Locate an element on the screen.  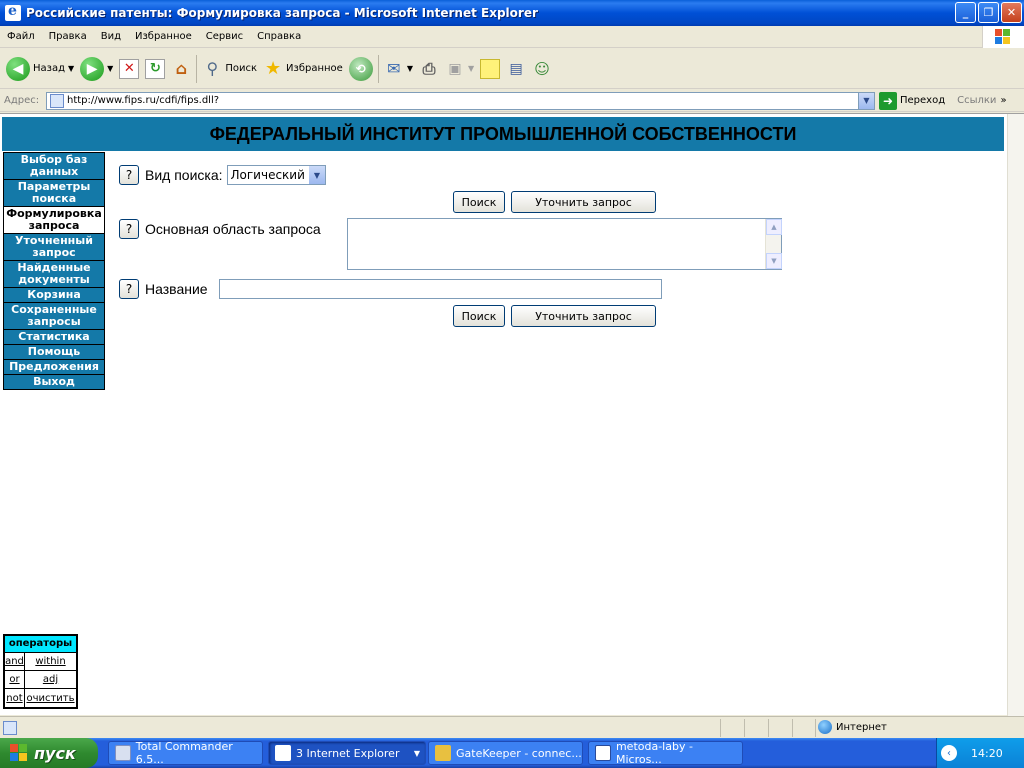
operator-or: or is located at coordinates (15, 679).